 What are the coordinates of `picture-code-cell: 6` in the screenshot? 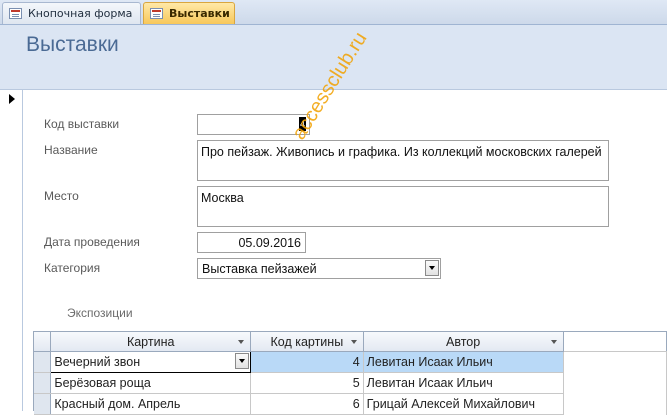 It's located at (307, 404).